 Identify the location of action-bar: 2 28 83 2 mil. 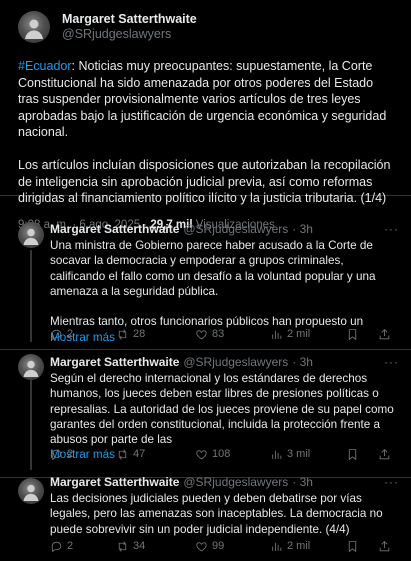
(224, 334).